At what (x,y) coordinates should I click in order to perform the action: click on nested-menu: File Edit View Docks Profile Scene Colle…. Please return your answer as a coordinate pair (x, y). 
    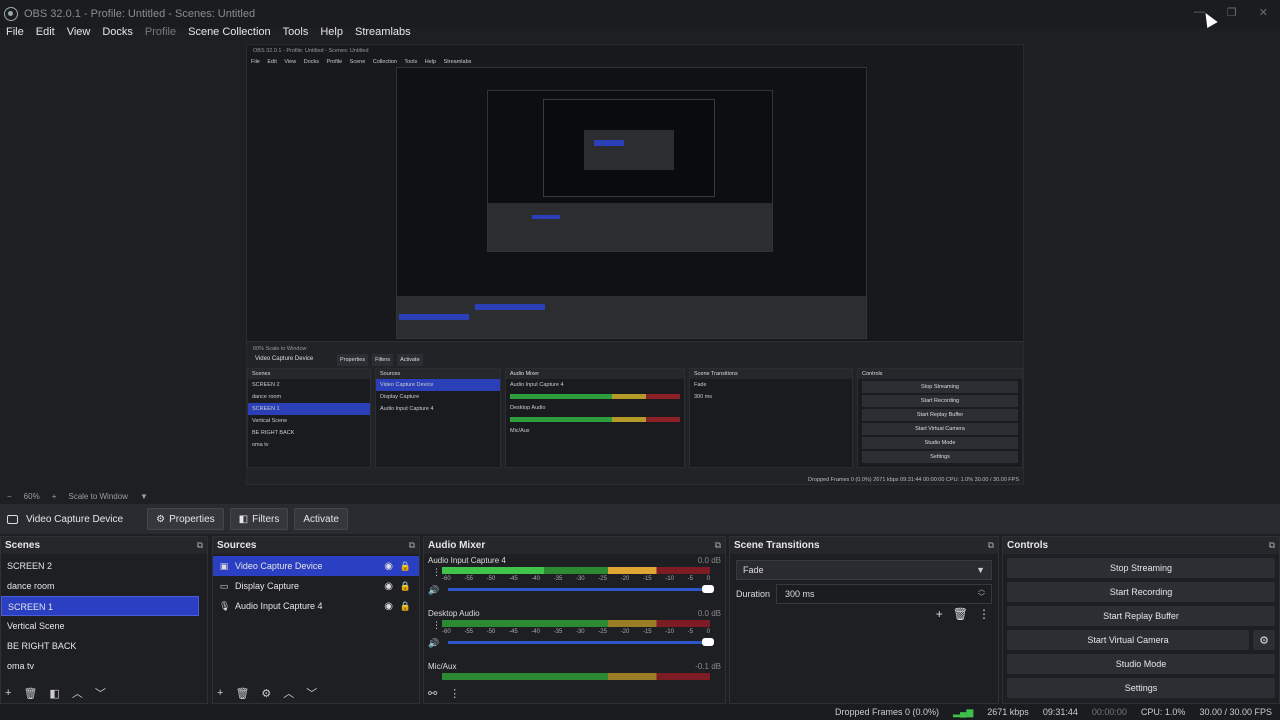
    Looking at the image, I should click on (361, 62).